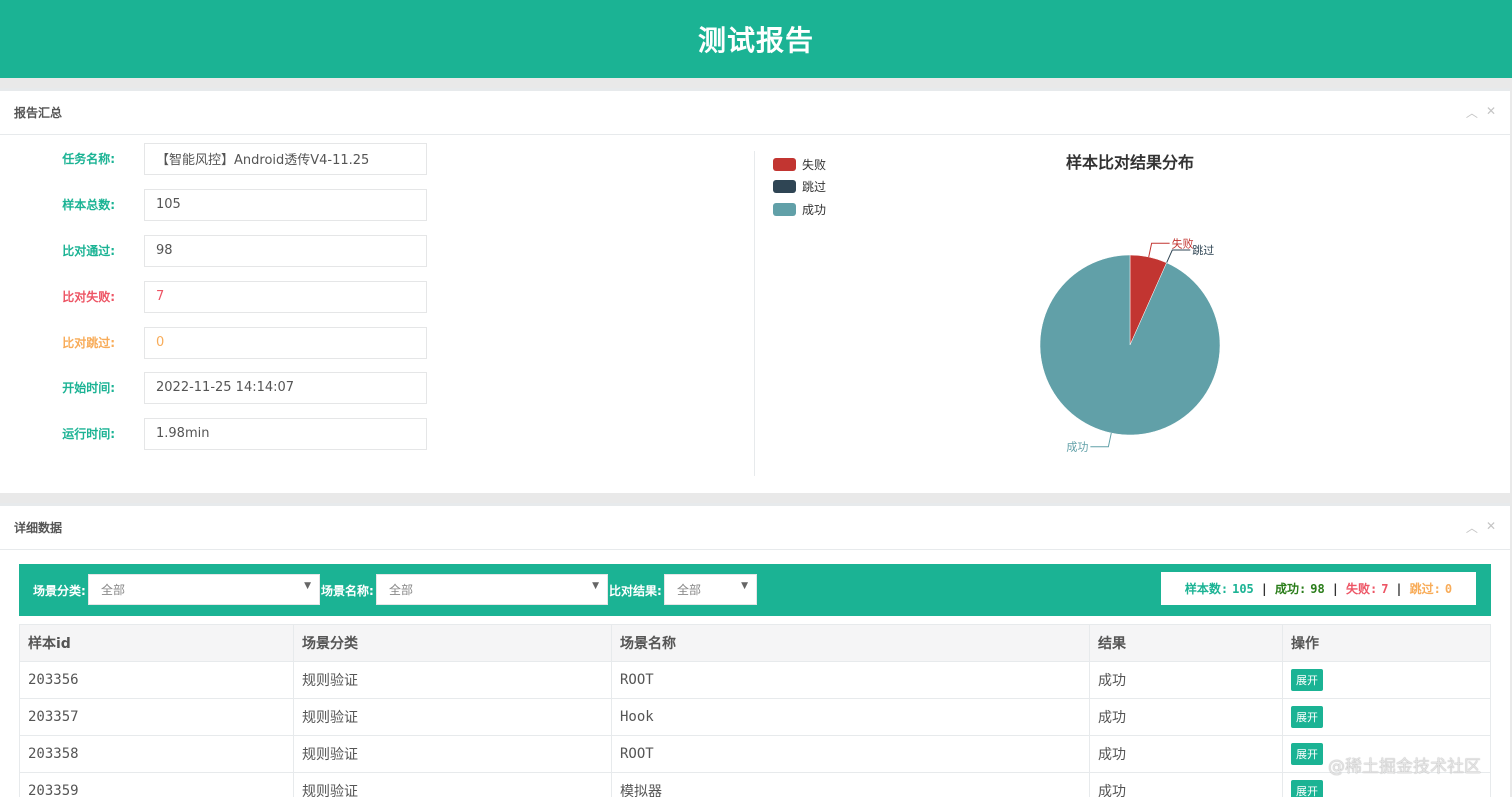 The image size is (1512, 797). What do you see at coordinates (635, 591) in the screenshot?
I see `result-filter-label: 比对结果:` at bounding box center [635, 591].